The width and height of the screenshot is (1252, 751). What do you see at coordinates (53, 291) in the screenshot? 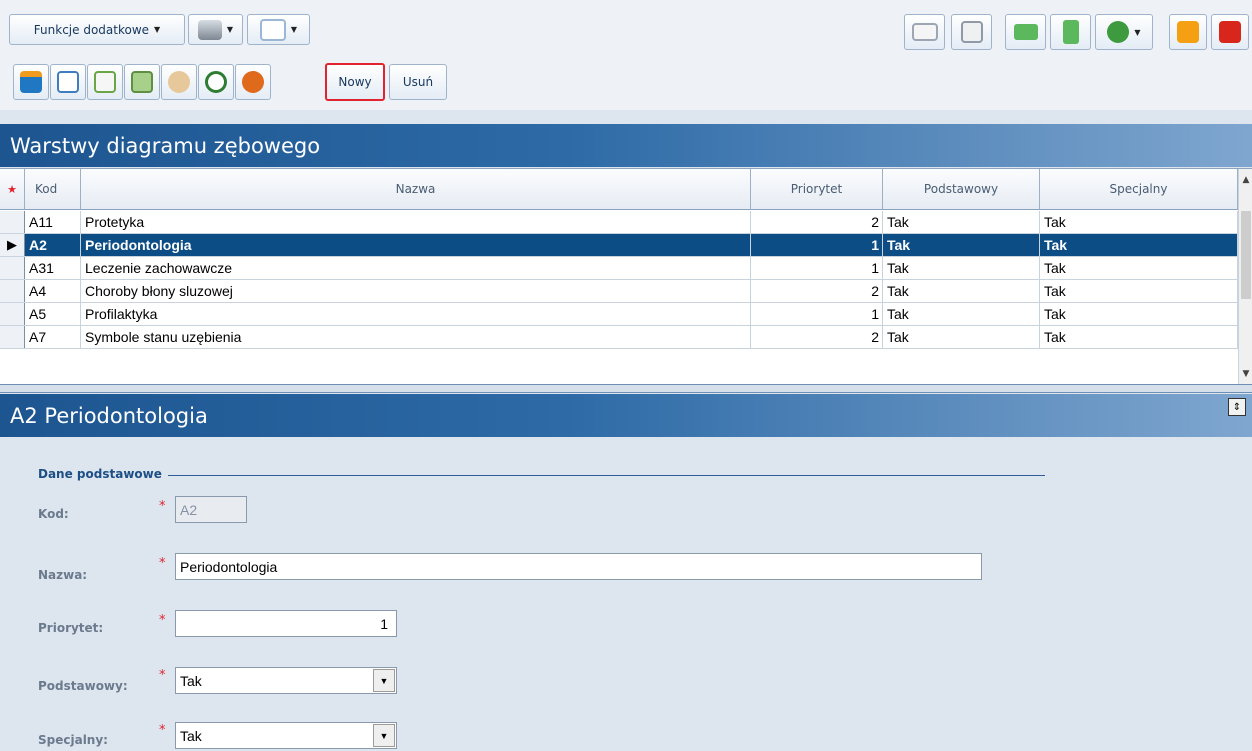
I see `cell-kod: A4` at bounding box center [53, 291].